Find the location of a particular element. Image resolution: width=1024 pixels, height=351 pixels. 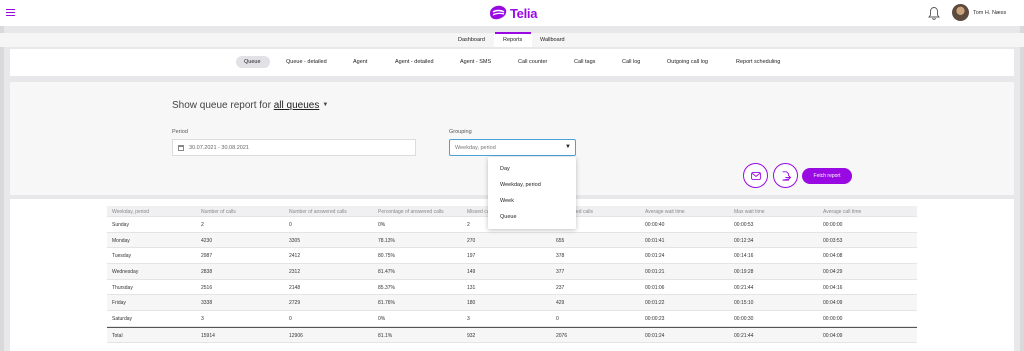

table-cell: 00:04:16 is located at coordinates (833, 287).